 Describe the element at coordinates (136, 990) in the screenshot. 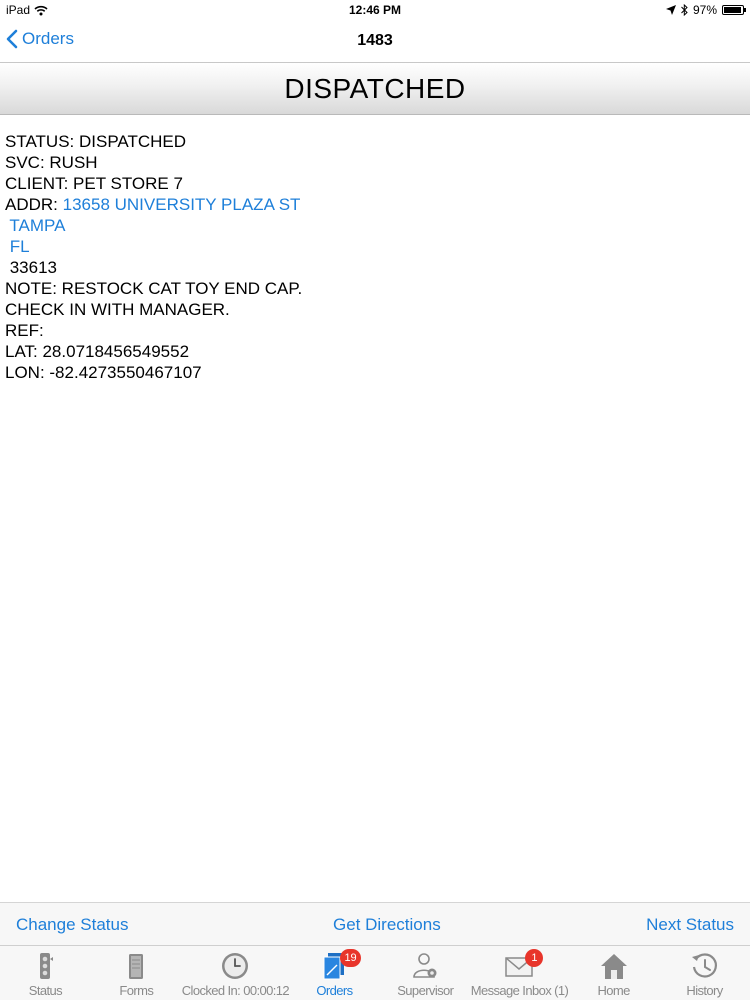

I see `tab-label: Forms` at that location.